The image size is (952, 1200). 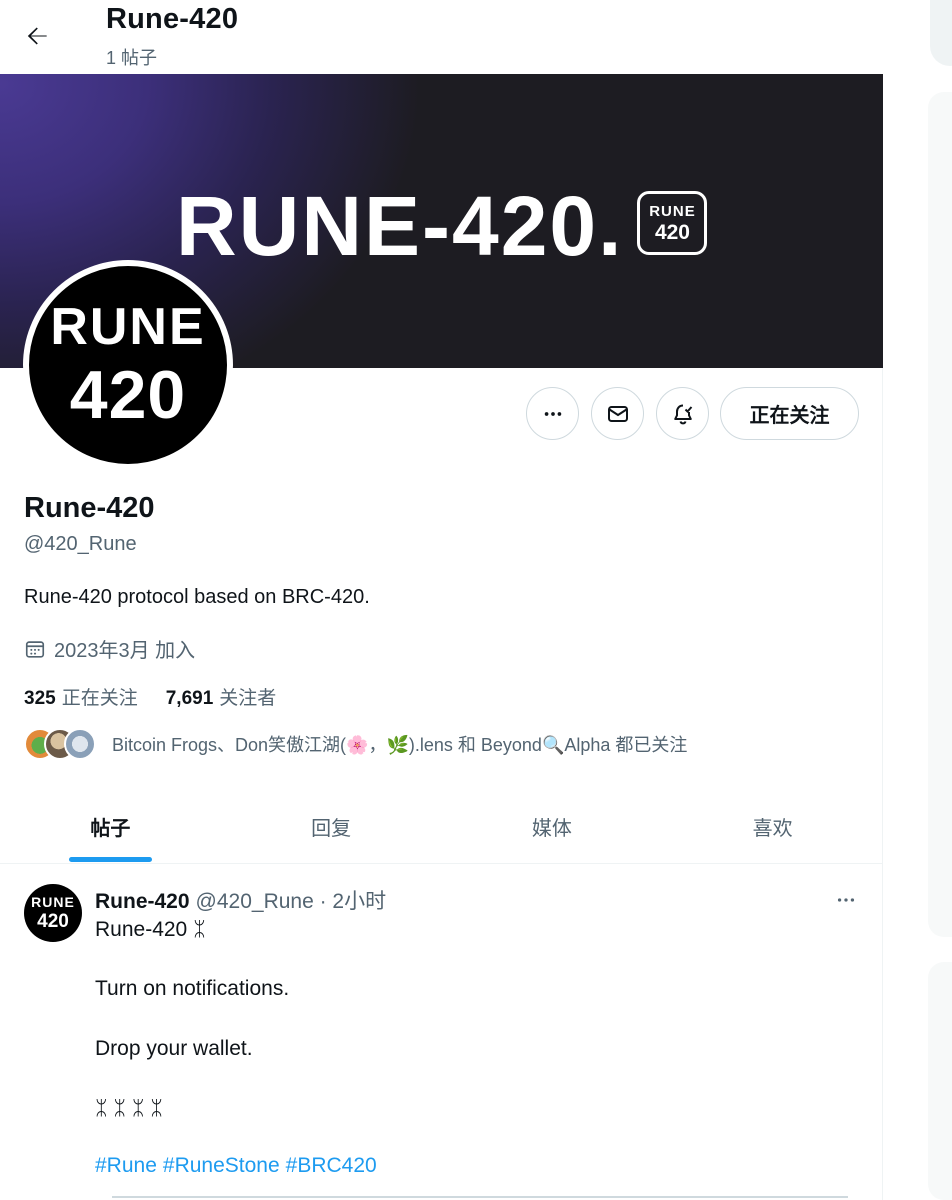 I want to click on post-author: Rune-420, so click(x=142, y=902).